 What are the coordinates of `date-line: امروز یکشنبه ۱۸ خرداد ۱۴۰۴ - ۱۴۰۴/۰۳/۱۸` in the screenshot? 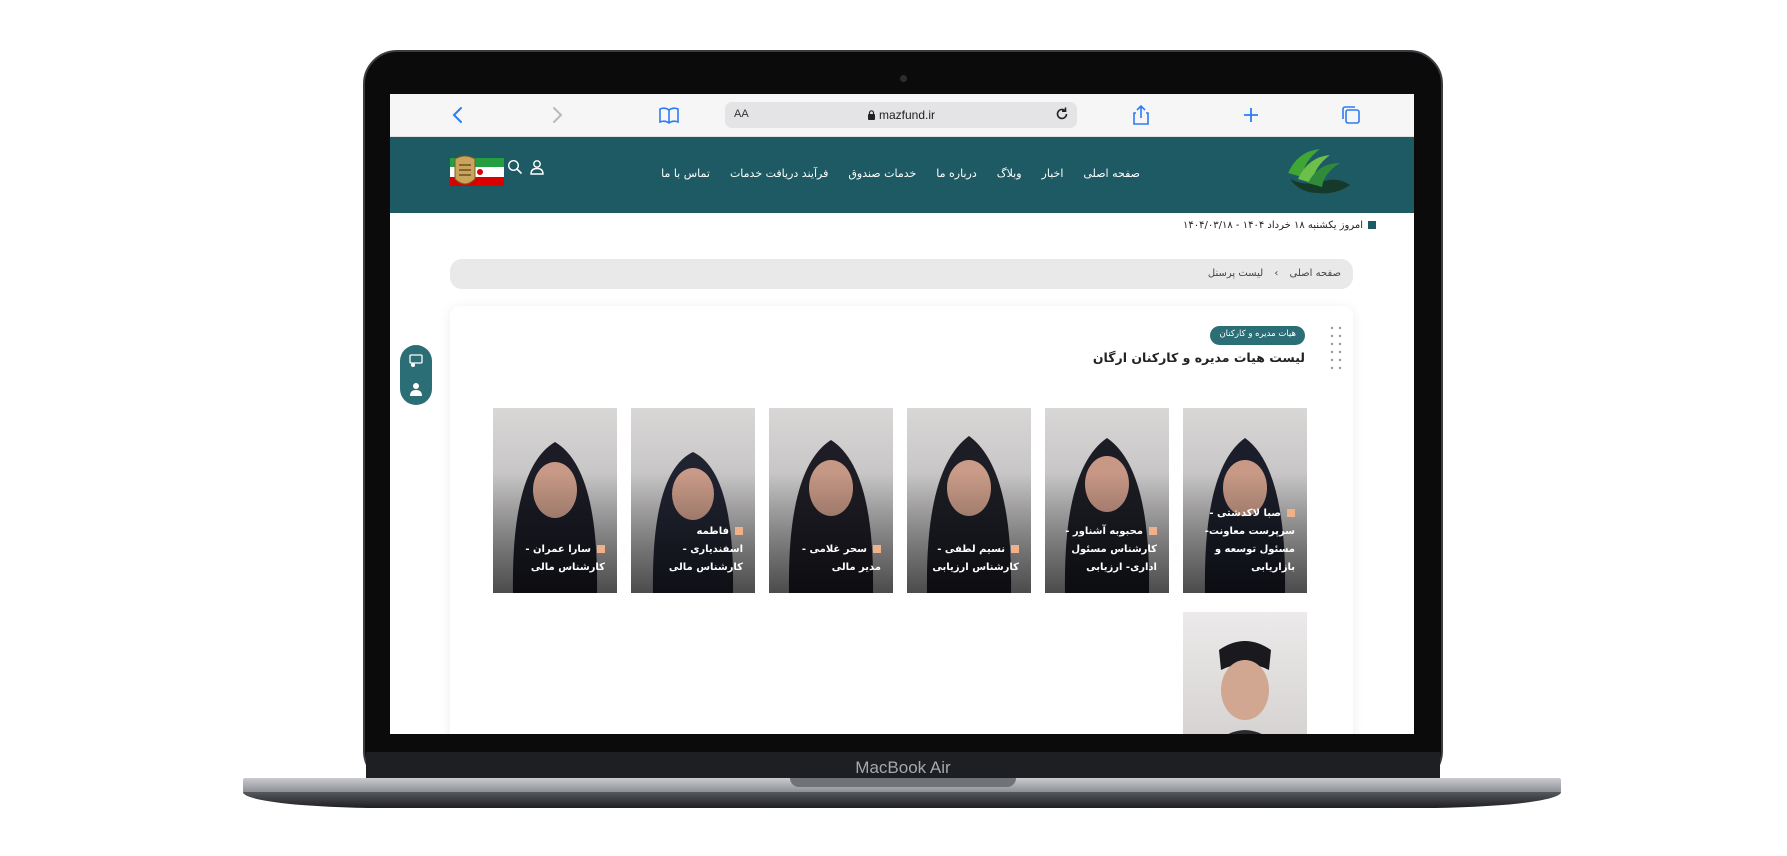 It's located at (1183, 228).